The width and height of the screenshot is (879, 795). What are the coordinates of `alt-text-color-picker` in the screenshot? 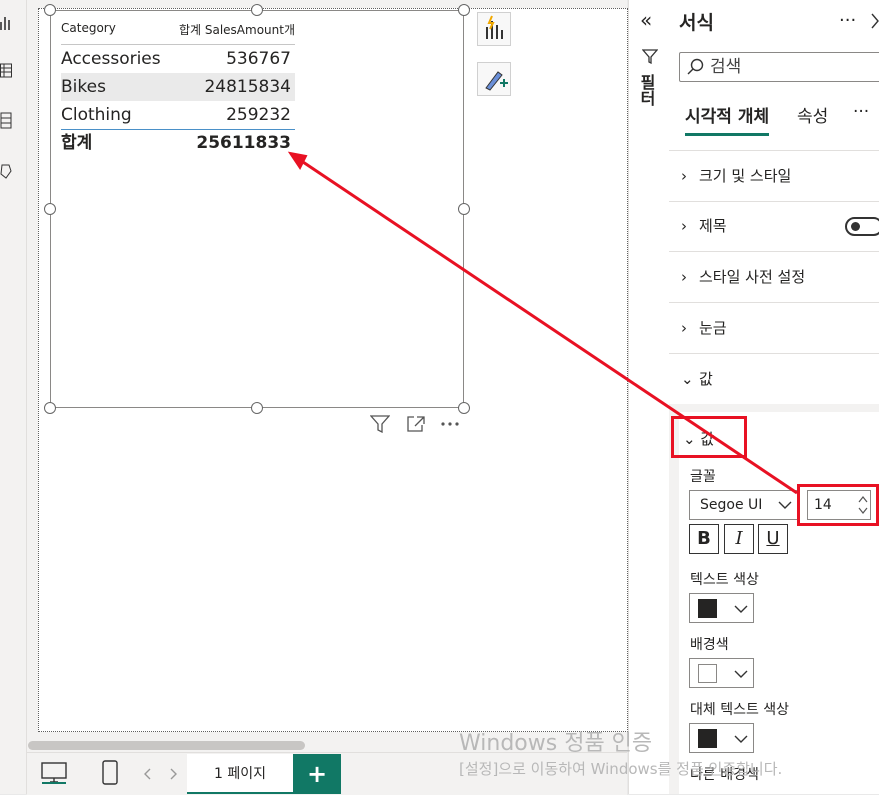 It's located at (721, 738).